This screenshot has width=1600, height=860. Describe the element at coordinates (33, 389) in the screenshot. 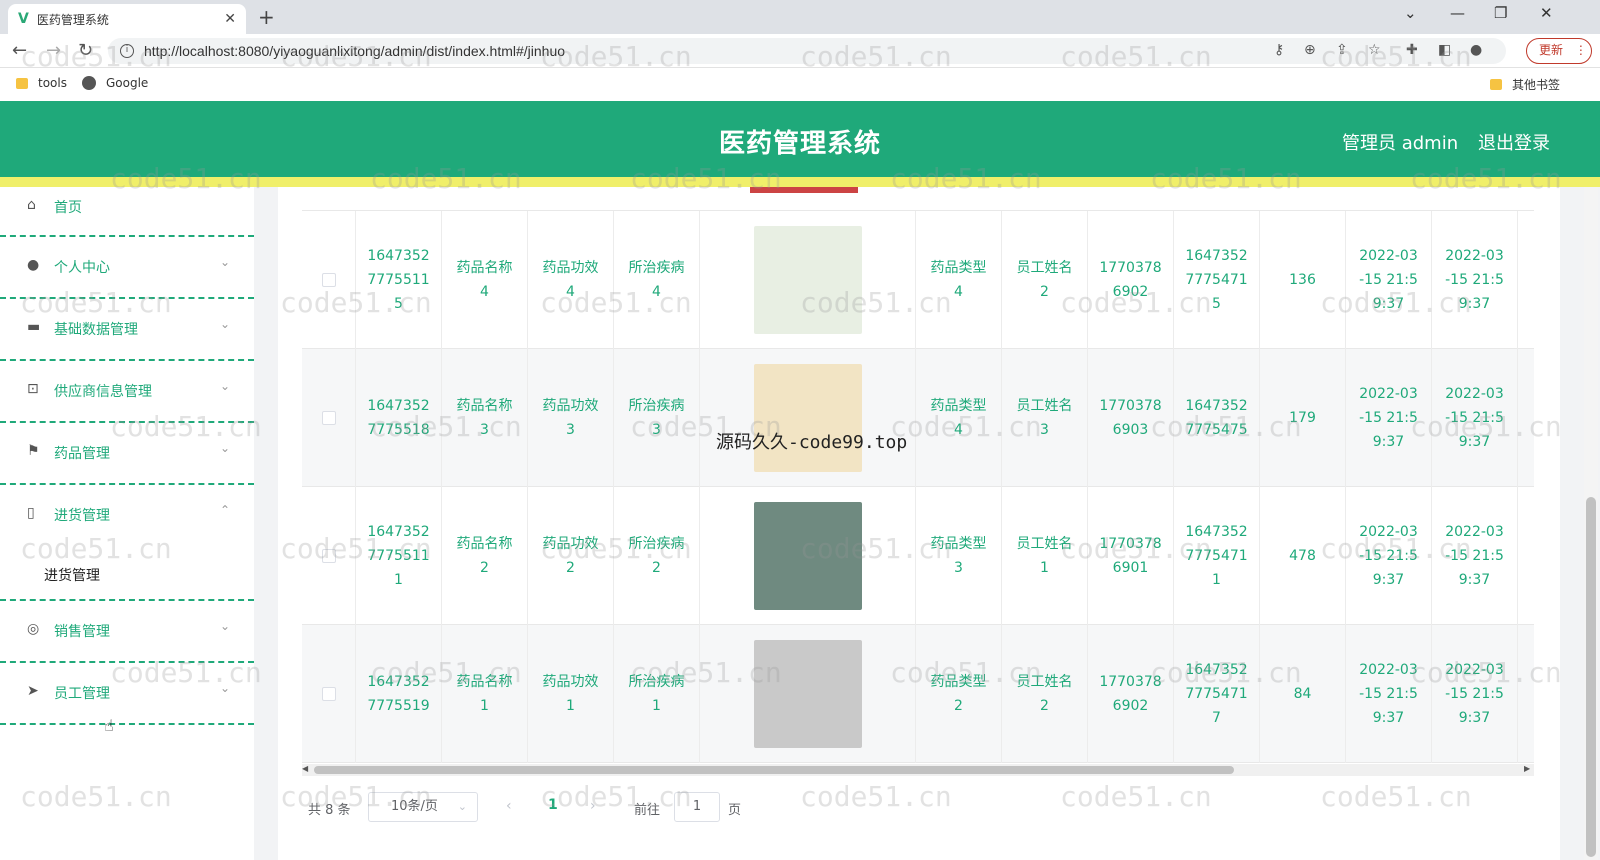

I see `crop-icon: ⊡` at that location.